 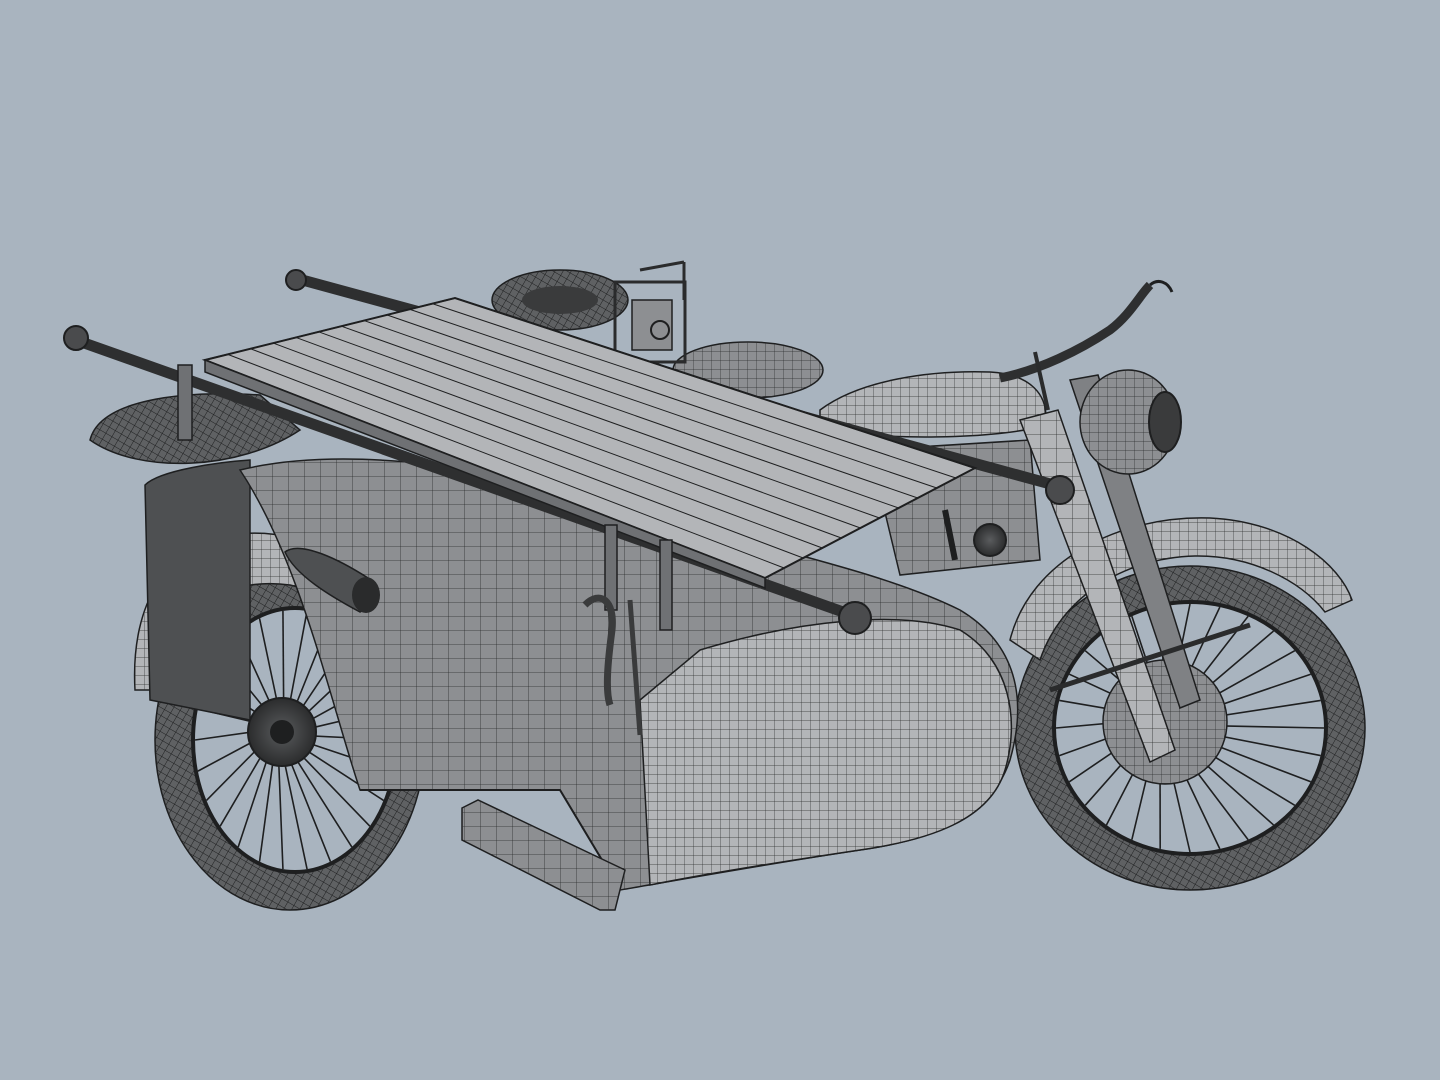 What do you see at coordinates (1190, 728) in the screenshot?
I see `front-wheel` at bounding box center [1190, 728].